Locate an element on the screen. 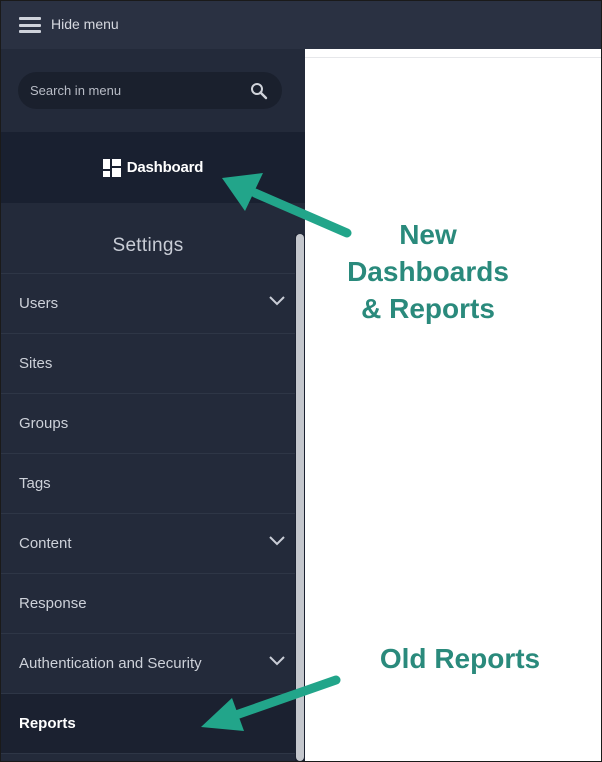 The height and width of the screenshot is (762, 602). dashboard-grid-icon is located at coordinates (111, 167).